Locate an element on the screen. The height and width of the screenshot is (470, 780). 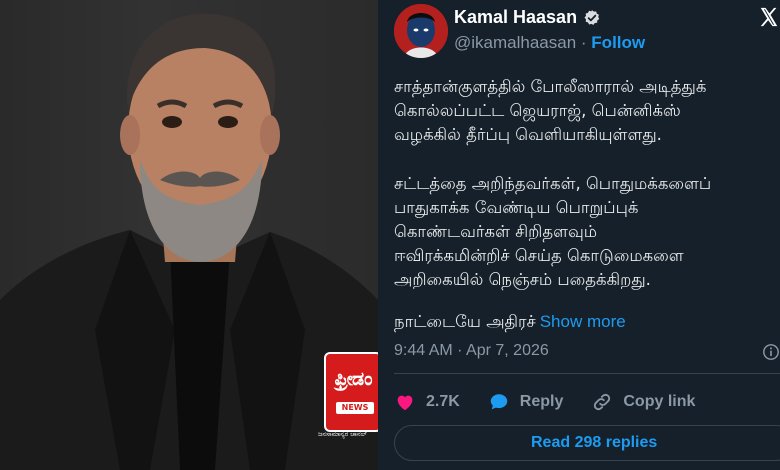
reply-label: Reply is located at coordinates (541, 401).